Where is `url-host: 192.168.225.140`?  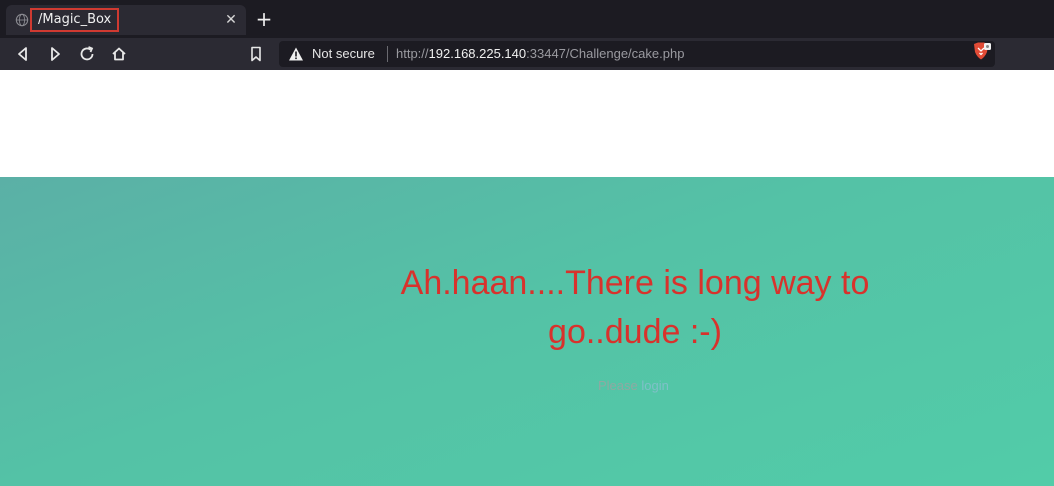
url-host: 192.168.225.140 is located at coordinates (477, 53).